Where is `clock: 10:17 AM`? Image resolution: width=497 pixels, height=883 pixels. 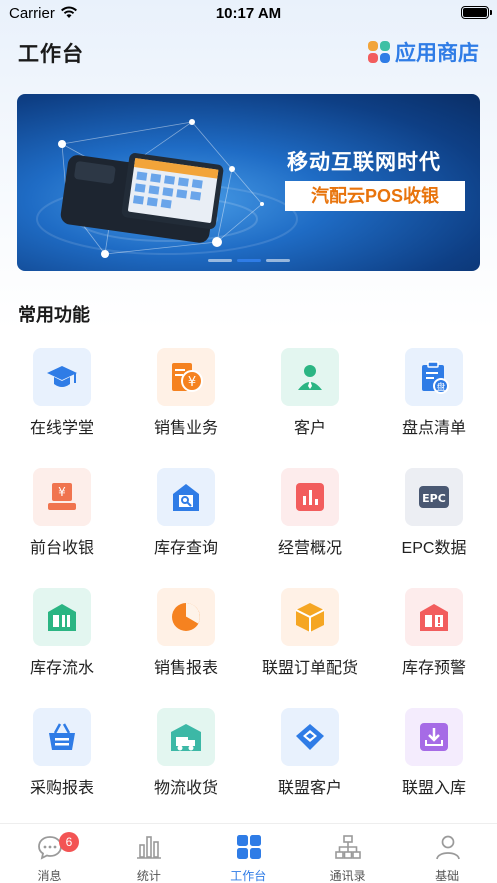 clock: 10:17 AM is located at coordinates (248, 13).